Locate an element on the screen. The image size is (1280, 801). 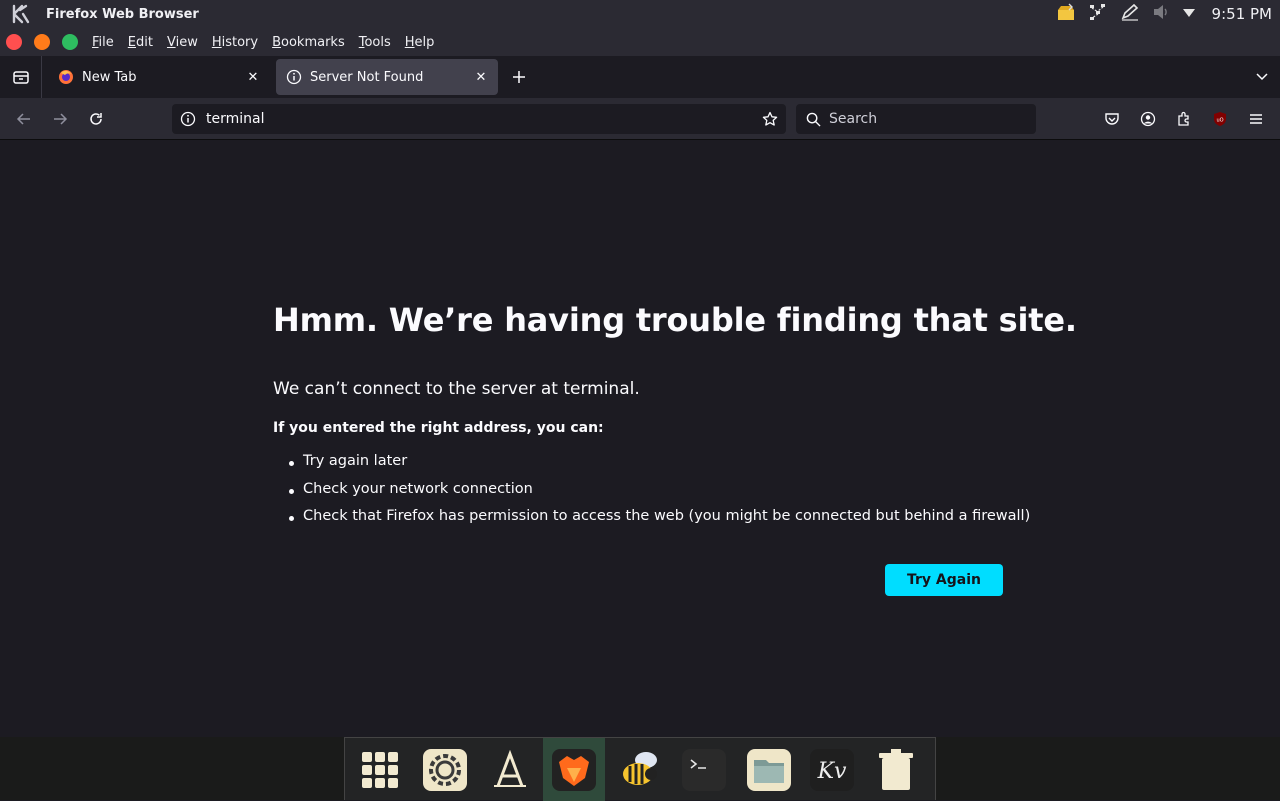
pocket-icon is located at coordinates (1112, 119).